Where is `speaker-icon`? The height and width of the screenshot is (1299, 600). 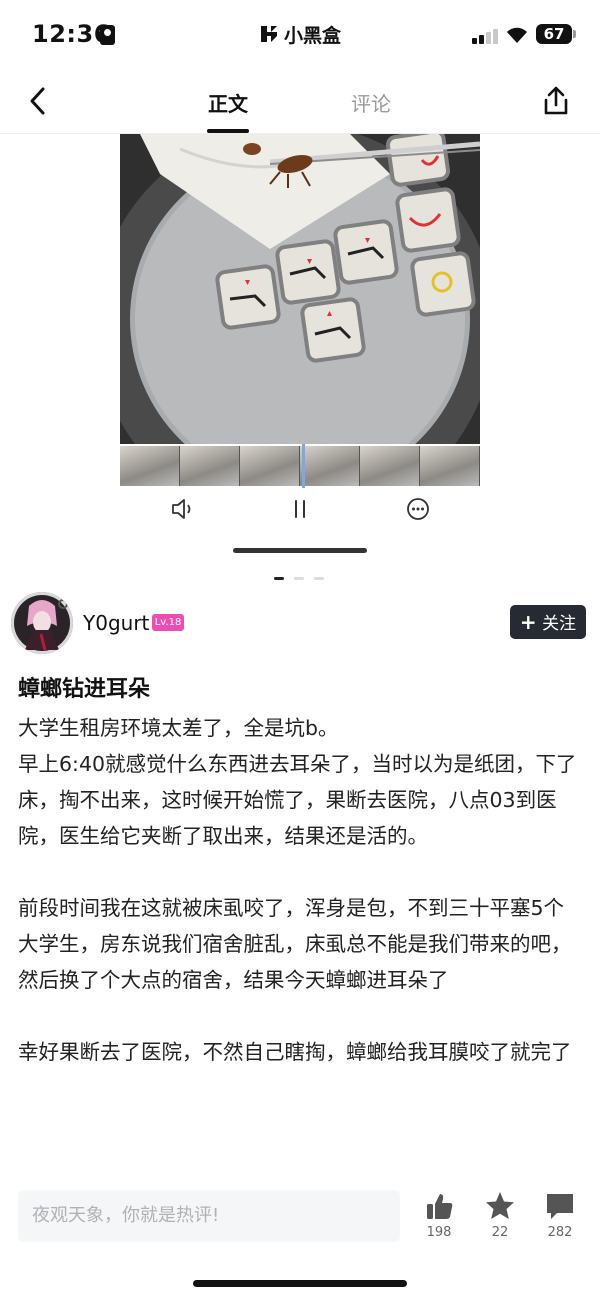 speaker-icon is located at coordinates (182, 509).